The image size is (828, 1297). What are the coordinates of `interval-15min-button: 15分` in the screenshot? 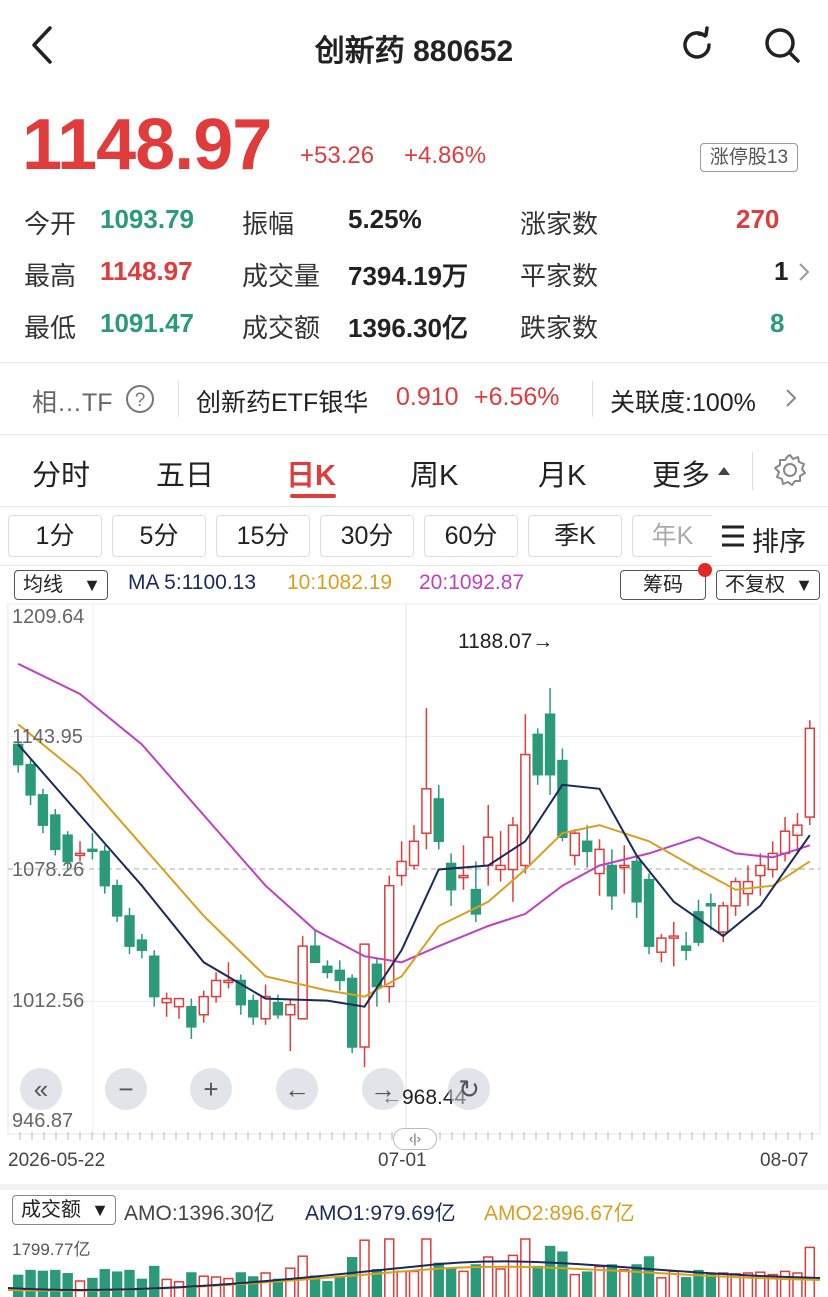 It's located at (263, 536).